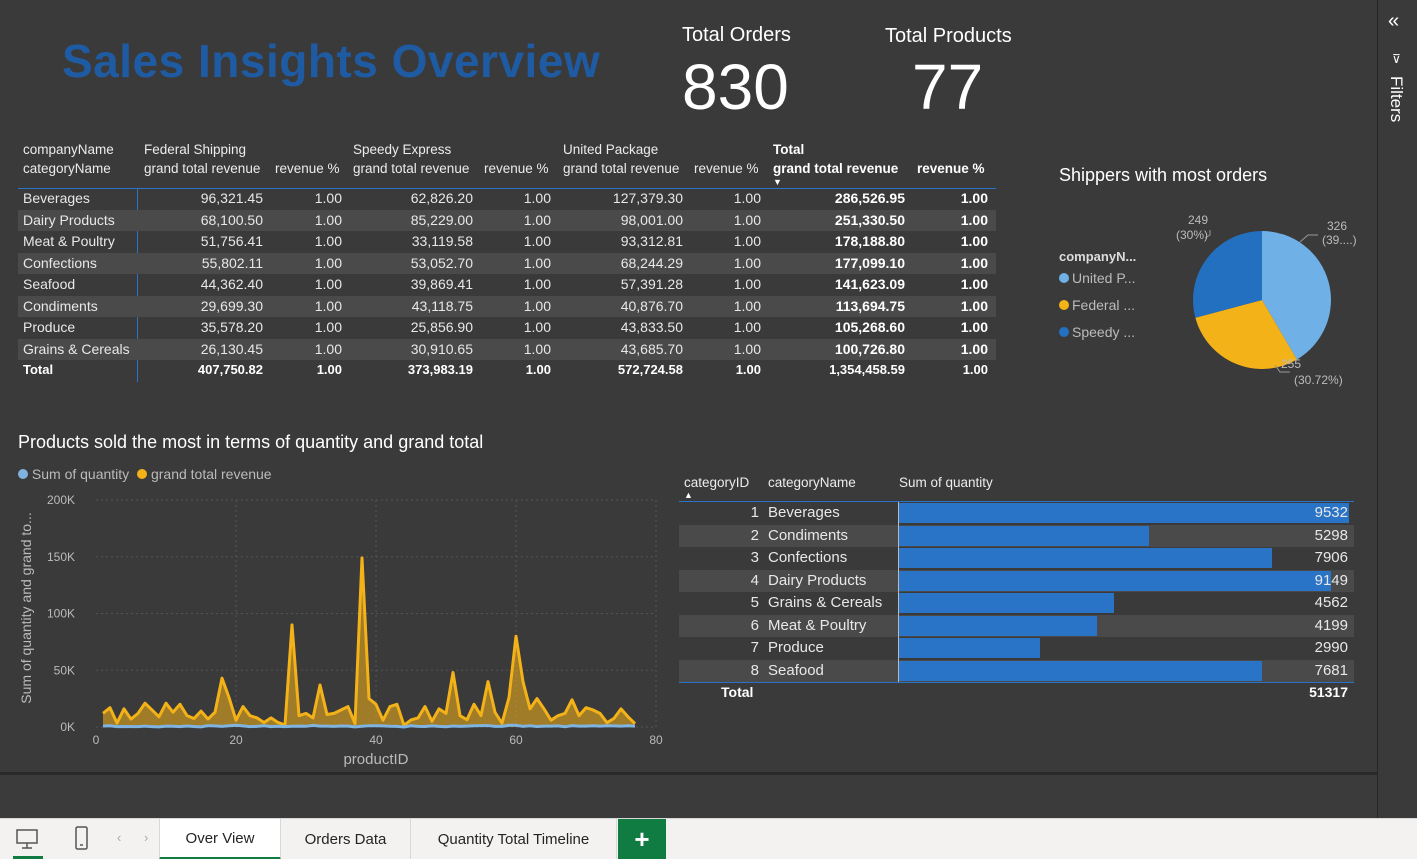 This screenshot has height=859, width=1417. I want to click on pie-title: Shippers with most orders, so click(1163, 175).